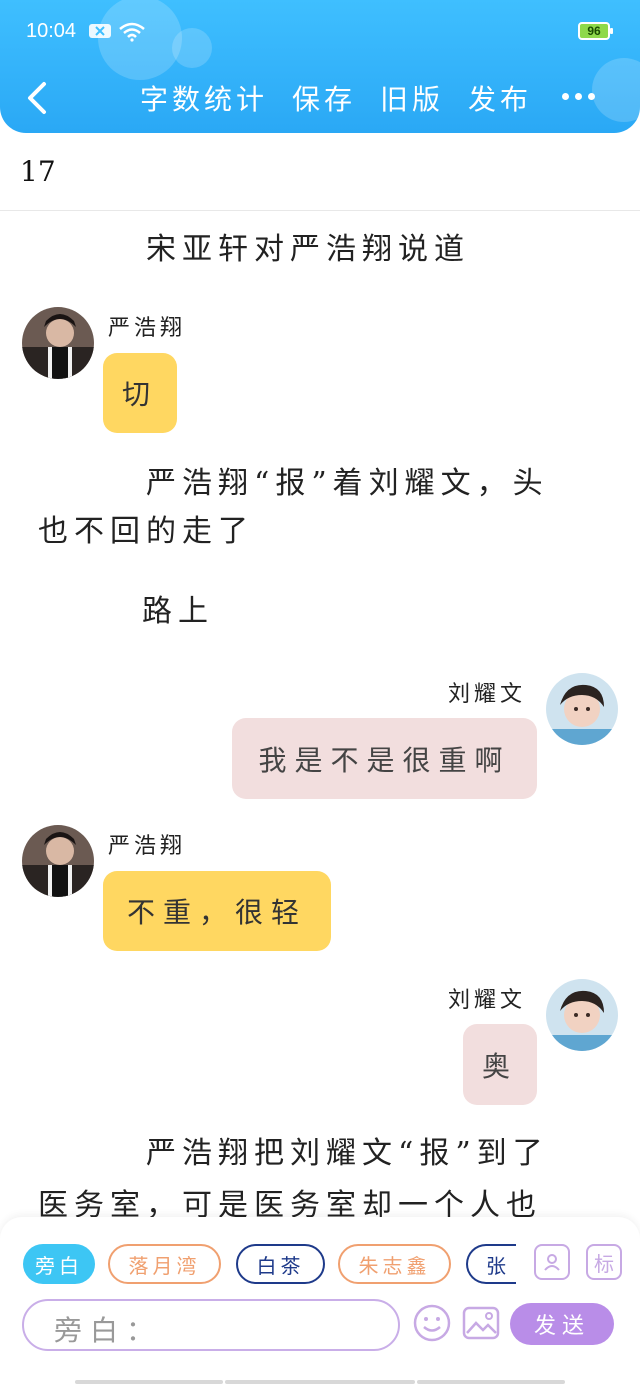 Image resolution: width=640 pixels, height=1387 pixels. I want to click on role-chip-zhuzhixin: 朱志鑫, so click(394, 1264).